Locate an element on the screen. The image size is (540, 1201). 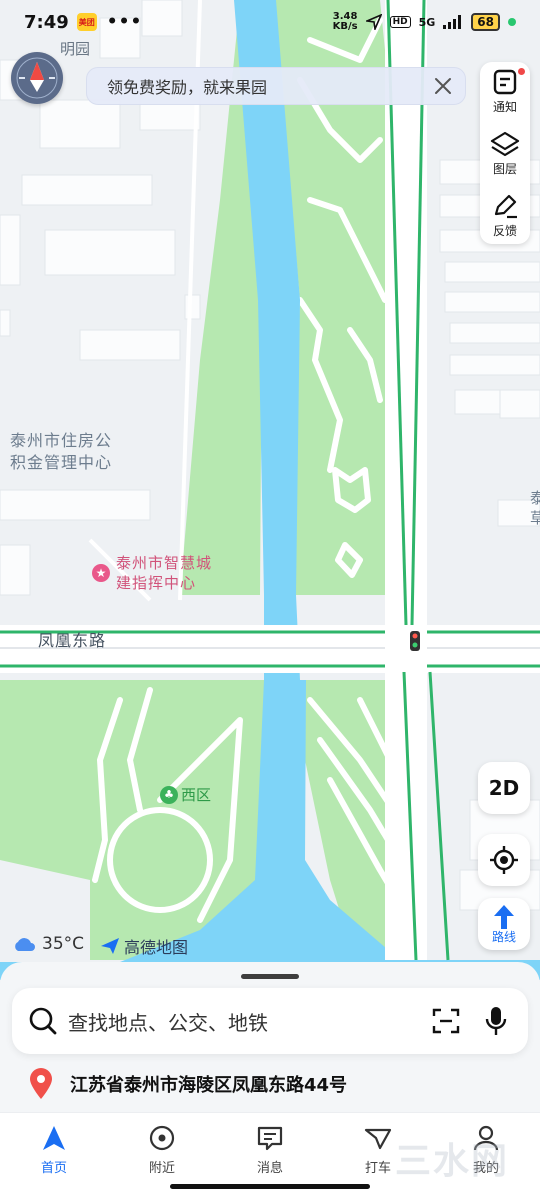
smart-city-line1: 泰州市智慧城 is located at coordinates (164, 563).